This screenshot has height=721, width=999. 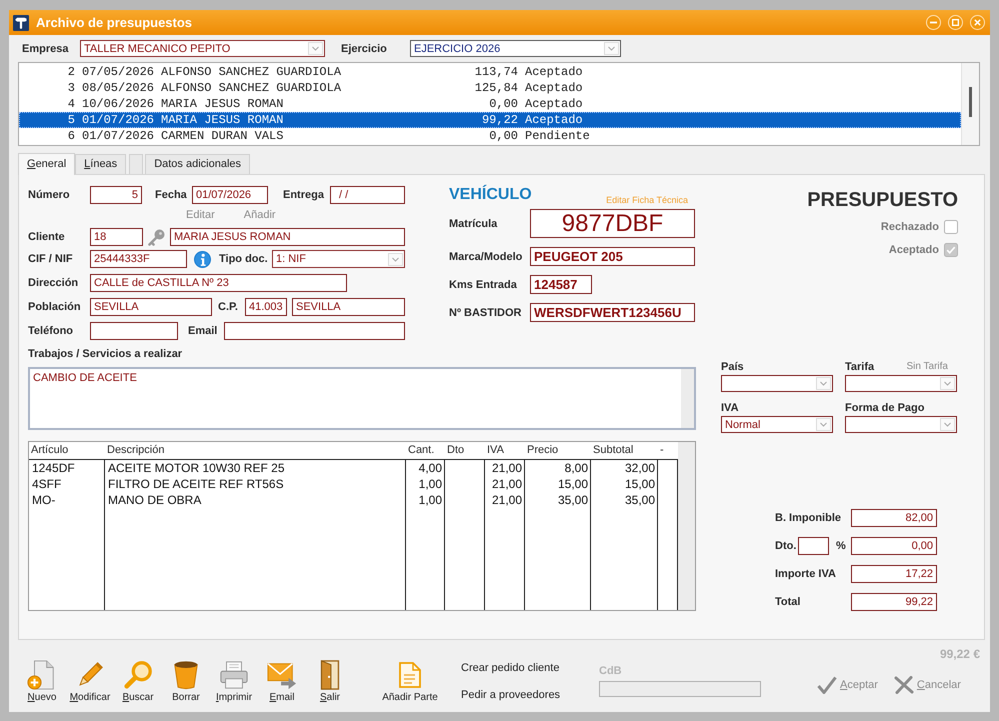 What do you see at coordinates (330, 682) in the screenshot?
I see `exit-button: Salir` at bounding box center [330, 682].